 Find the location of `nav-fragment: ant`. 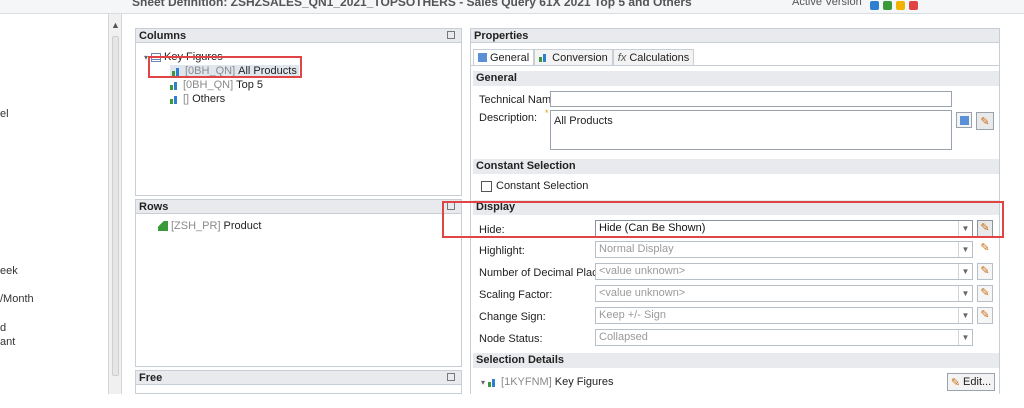

nav-fragment: ant is located at coordinates (7, 342).